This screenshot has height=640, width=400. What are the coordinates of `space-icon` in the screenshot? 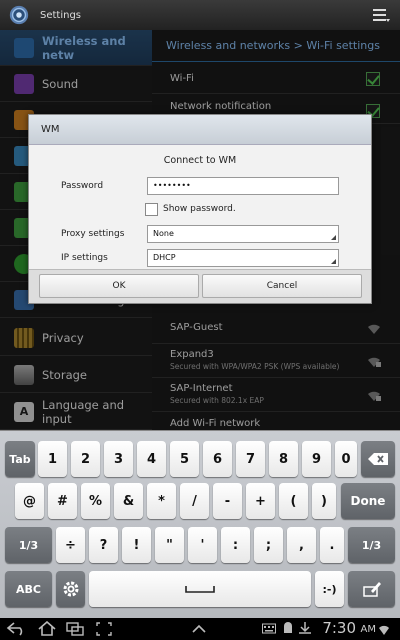 It's located at (200, 589).